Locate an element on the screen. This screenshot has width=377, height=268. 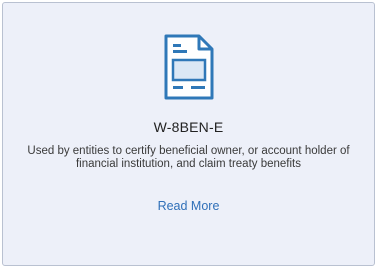
form-title: W-8BEN-E is located at coordinates (188, 127).